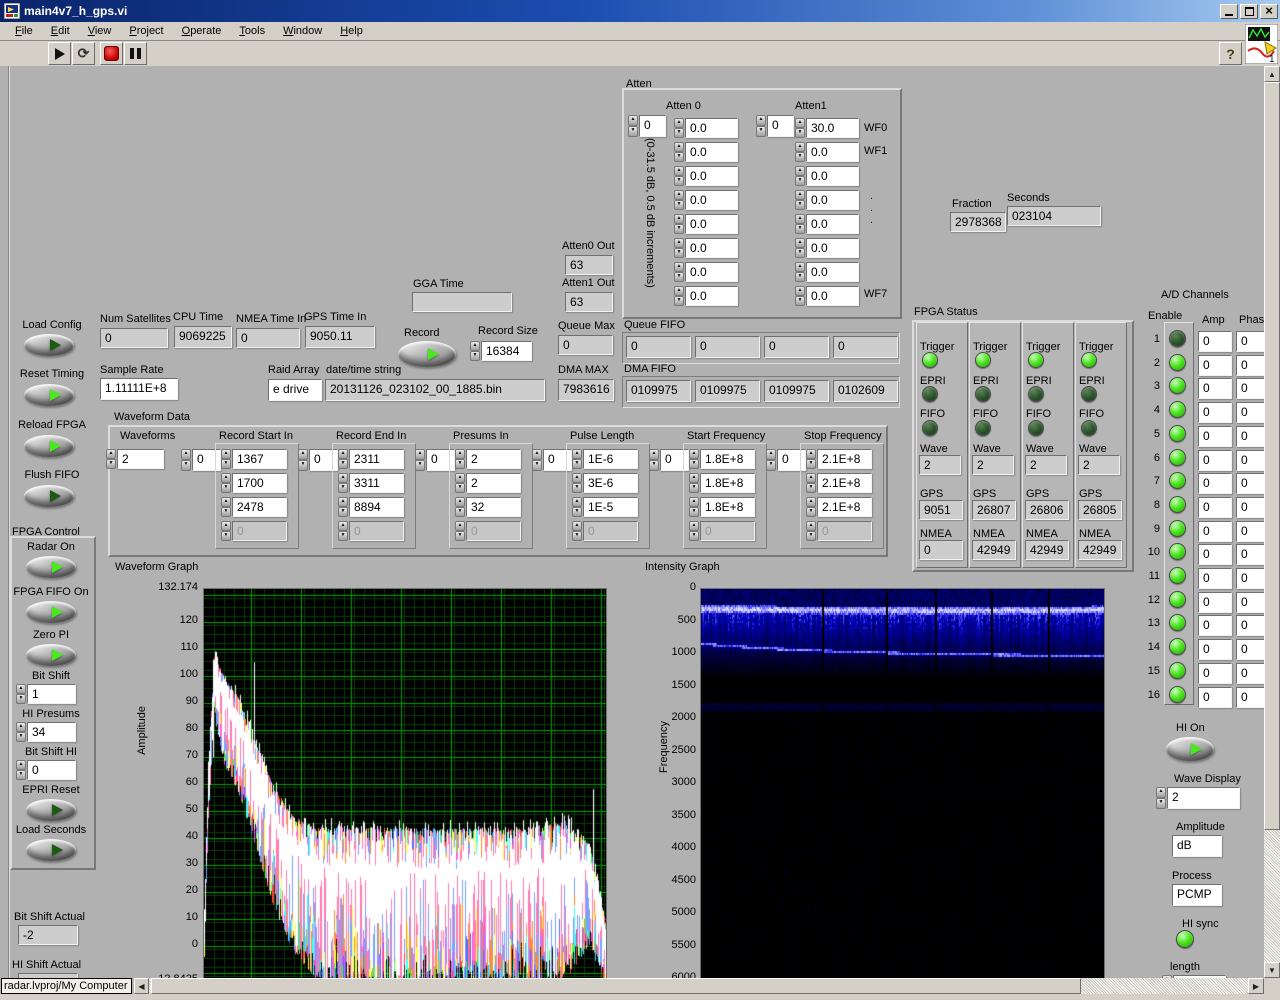  Describe the element at coordinates (839, 507) in the screenshot. I see `wfd-value: ▲ ▼ 2.1E+8` at that location.